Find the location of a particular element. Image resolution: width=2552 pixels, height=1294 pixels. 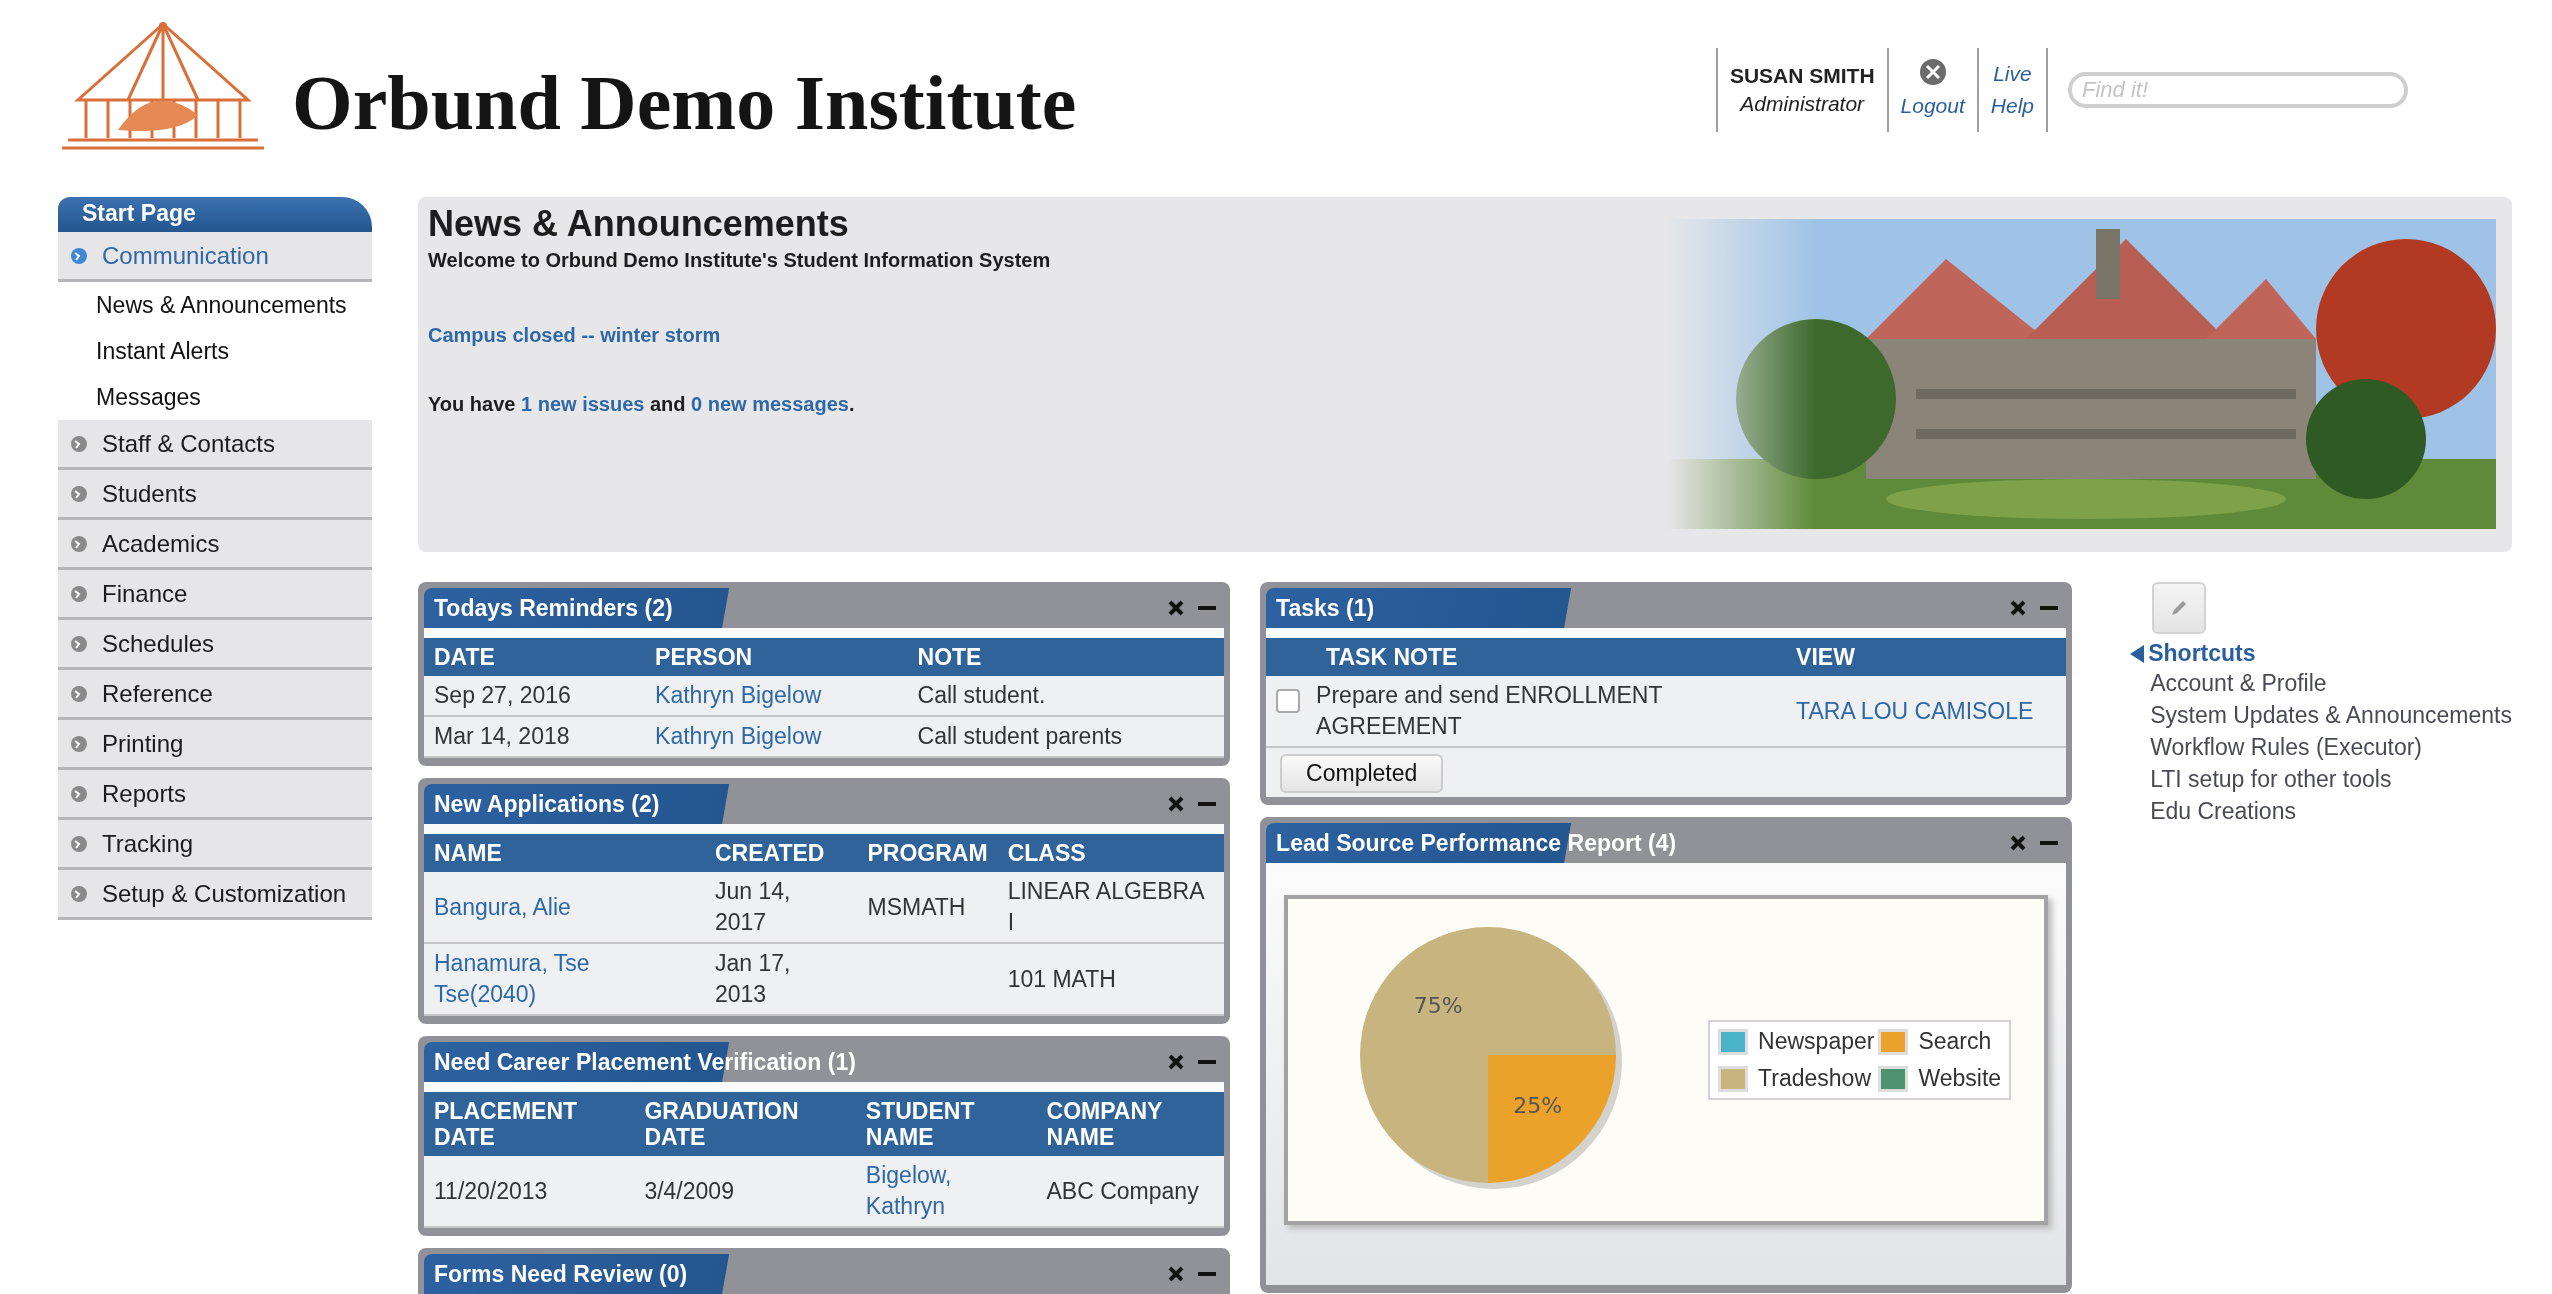

sidebar-header: Start Page is located at coordinates (215, 214).